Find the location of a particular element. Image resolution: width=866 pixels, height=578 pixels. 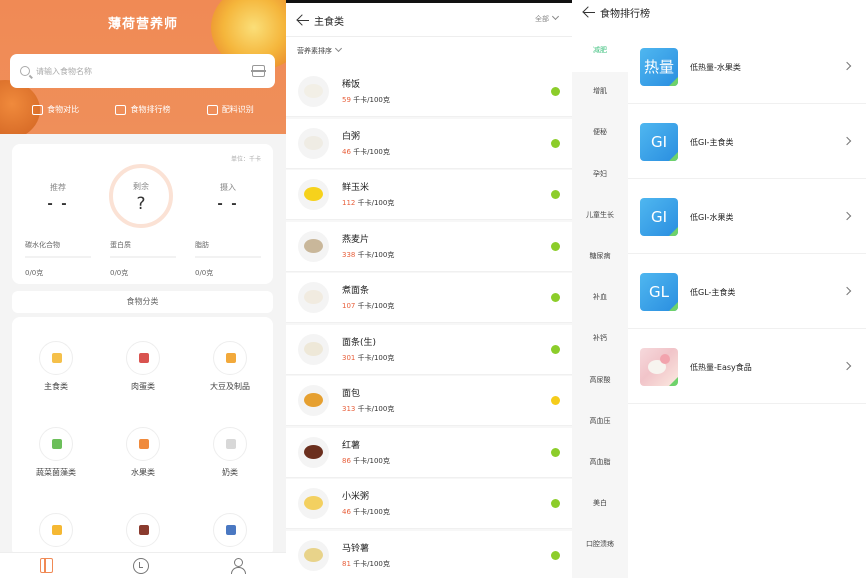

vegetable-icon is located at coordinates (56, 444).